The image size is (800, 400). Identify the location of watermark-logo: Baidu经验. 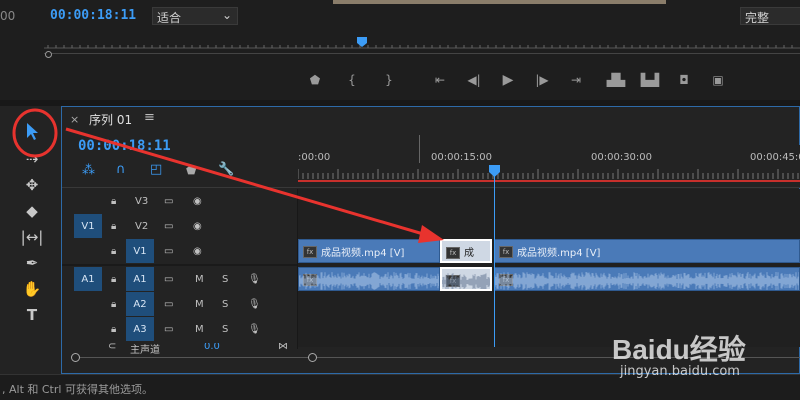
(679, 349).